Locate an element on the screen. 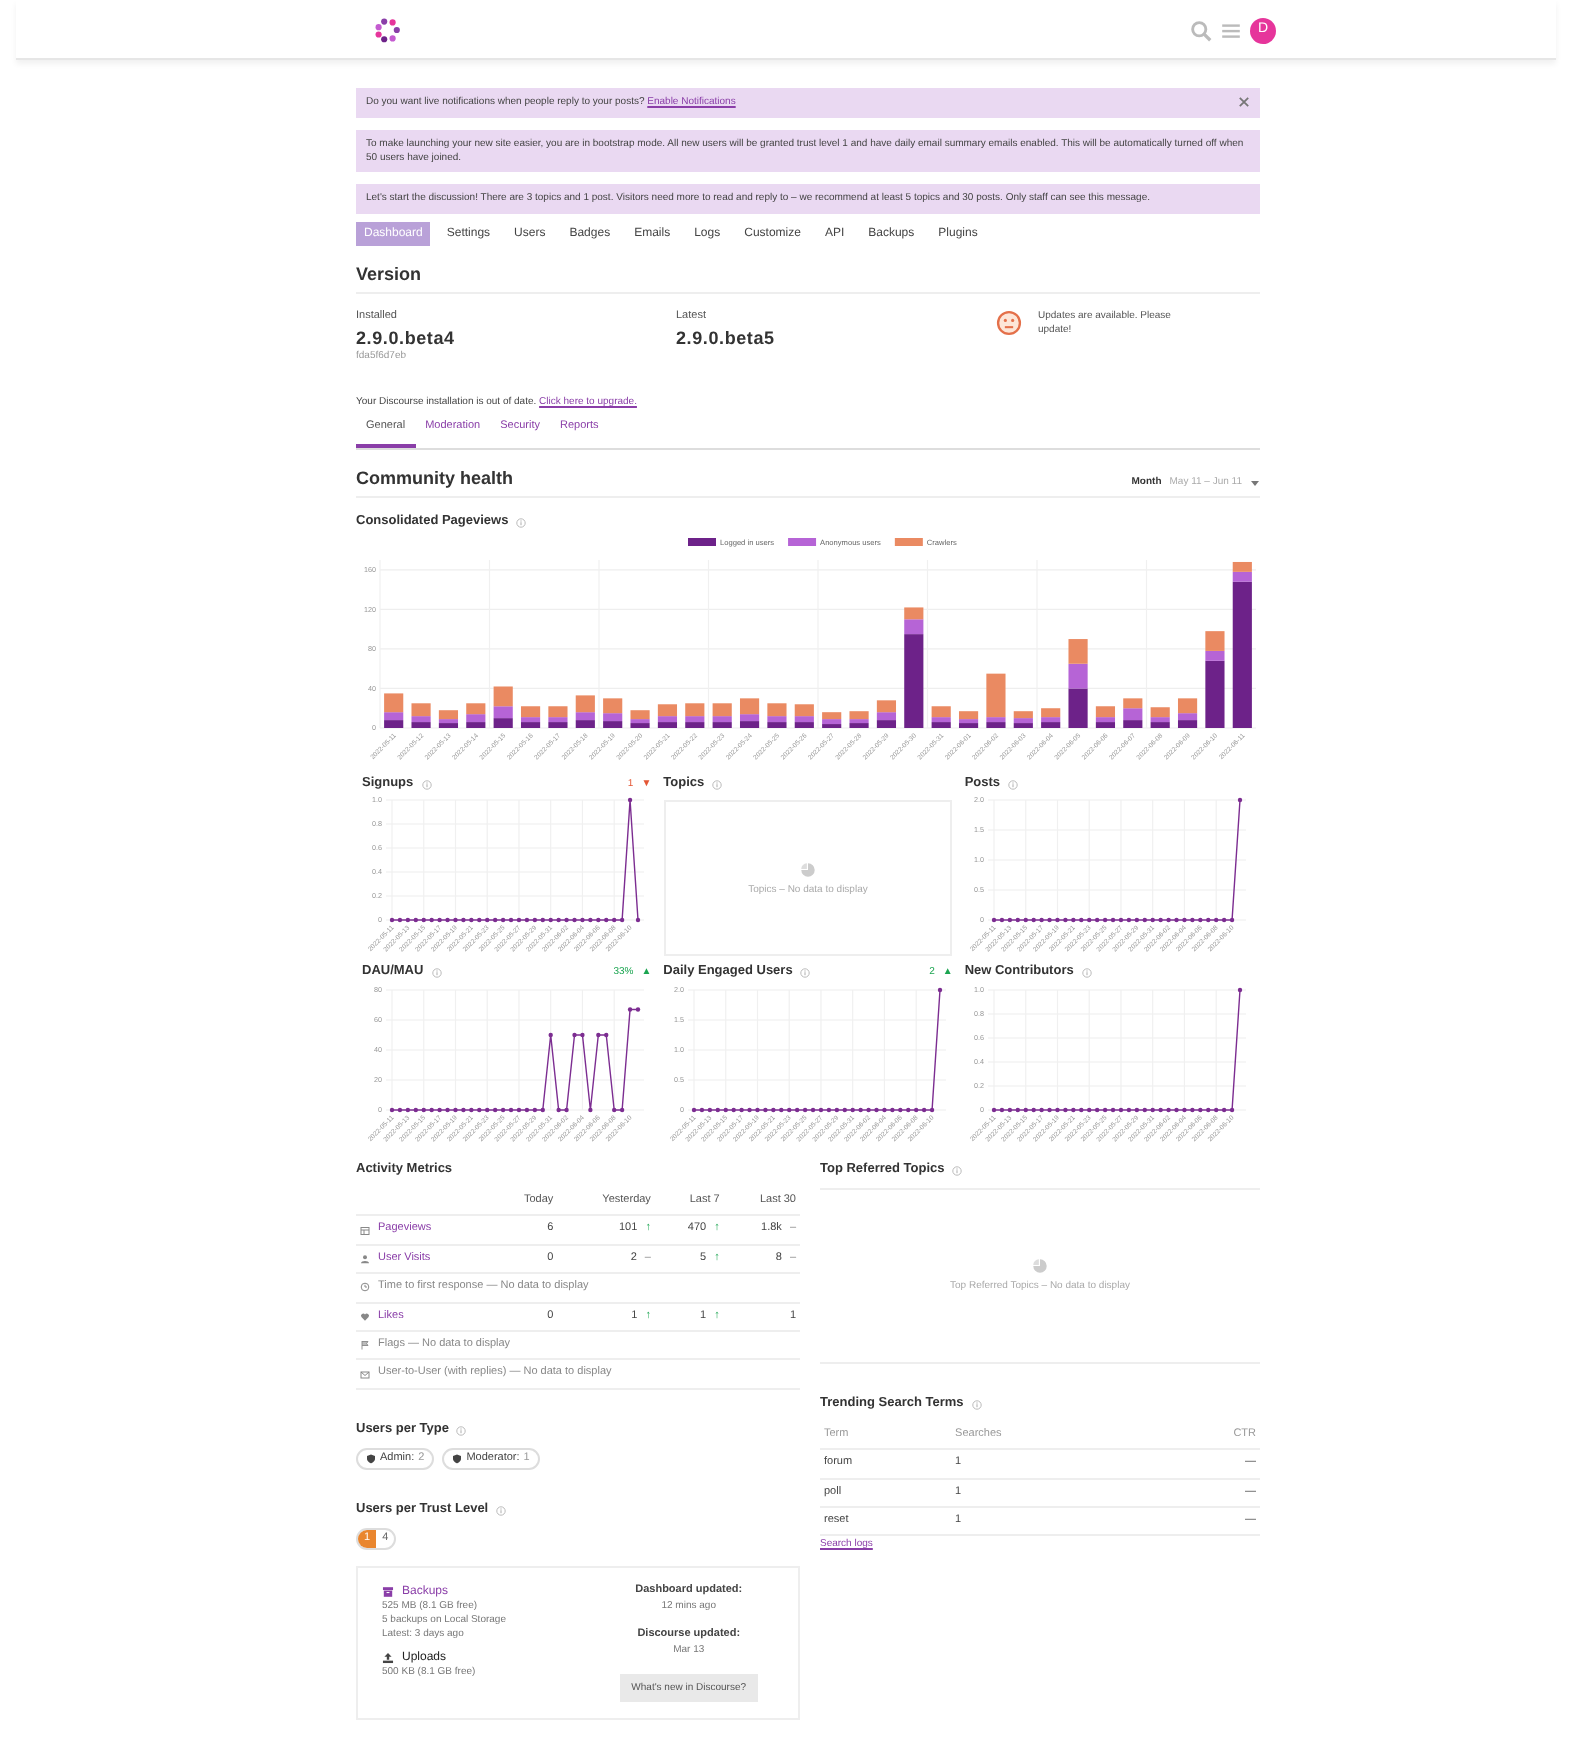 Image resolution: width=1572 pixels, height=1752 pixels. version-number: 2.9.0.beta4 is located at coordinates (406, 337).